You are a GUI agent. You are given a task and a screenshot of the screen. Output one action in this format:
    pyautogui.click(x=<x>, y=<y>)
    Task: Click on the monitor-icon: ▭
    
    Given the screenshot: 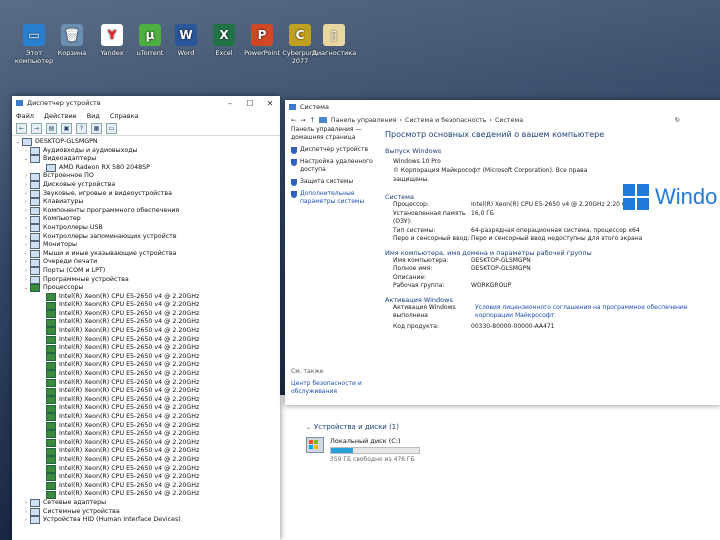 What is the action you would take?
    pyautogui.click(x=111, y=128)
    